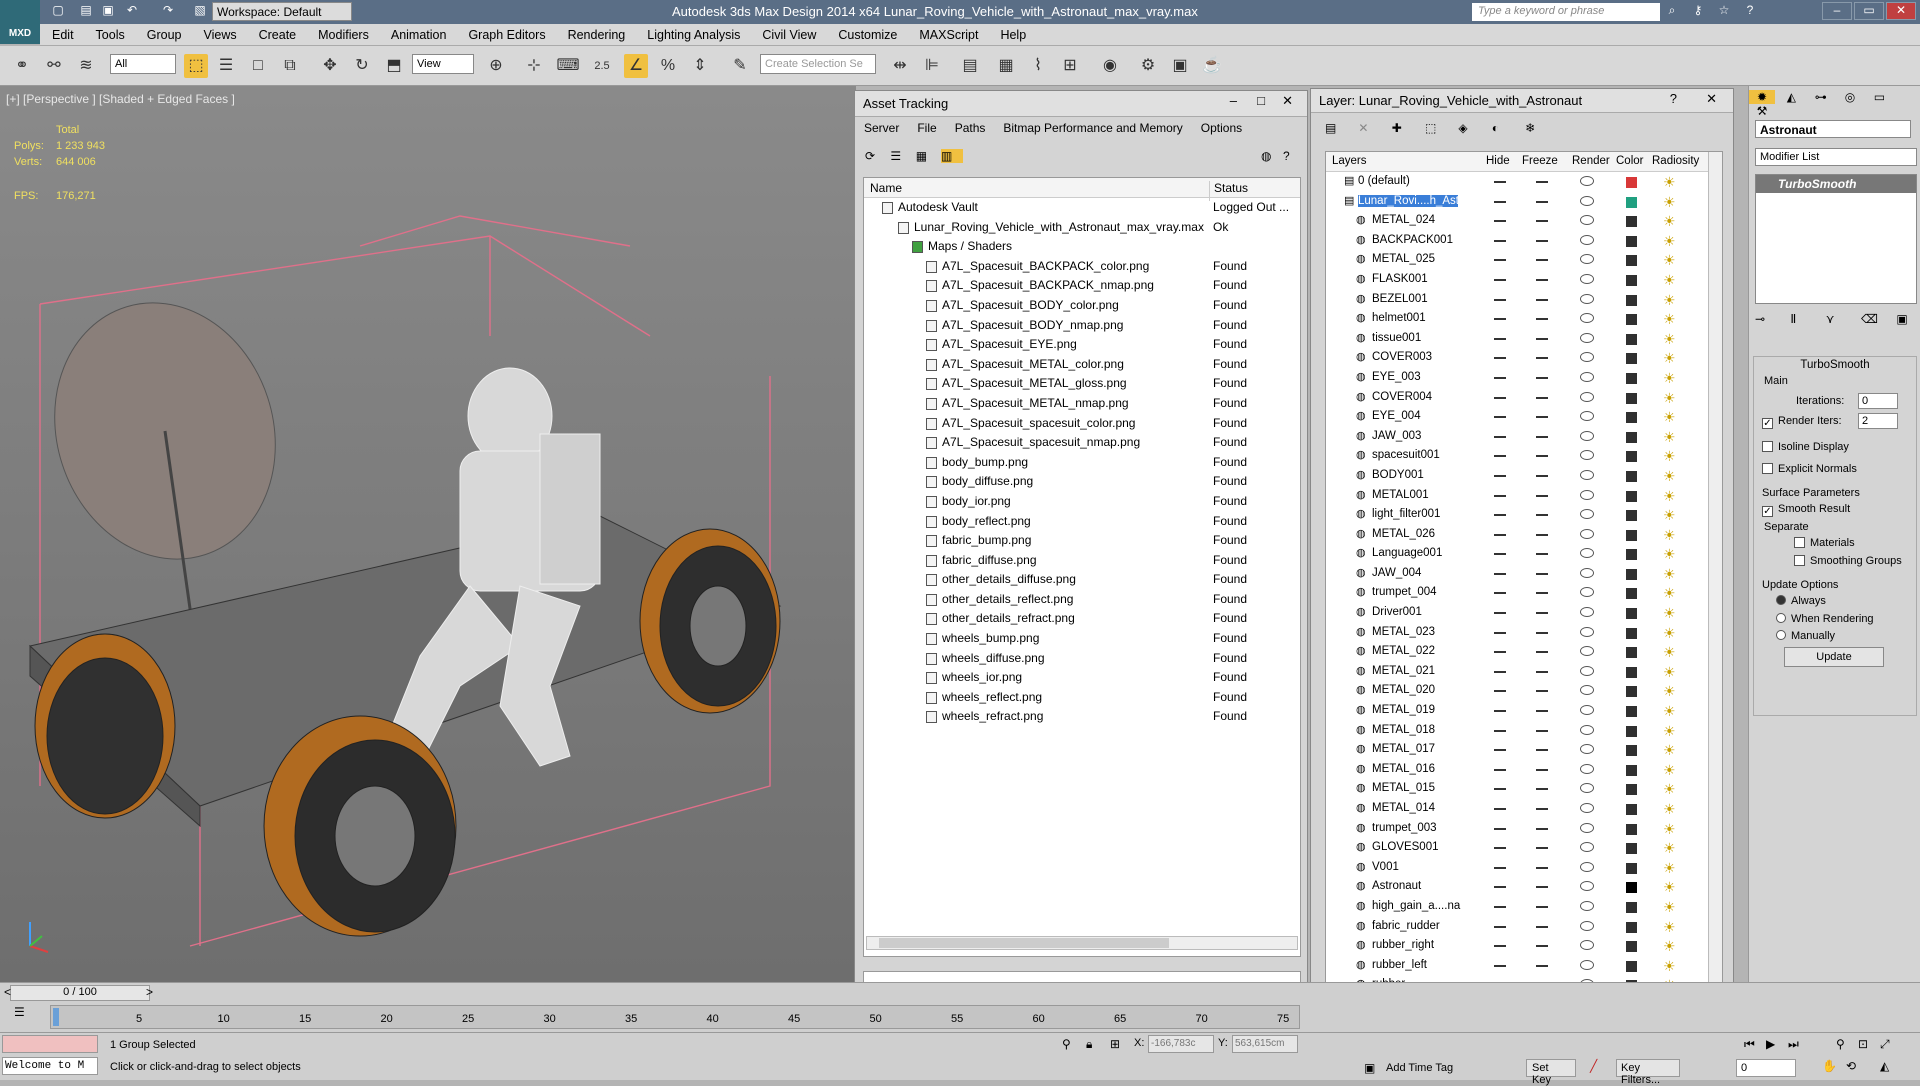  Describe the element at coordinates (886, 188) in the screenshot. I see `name-column-header: Name` at that location.